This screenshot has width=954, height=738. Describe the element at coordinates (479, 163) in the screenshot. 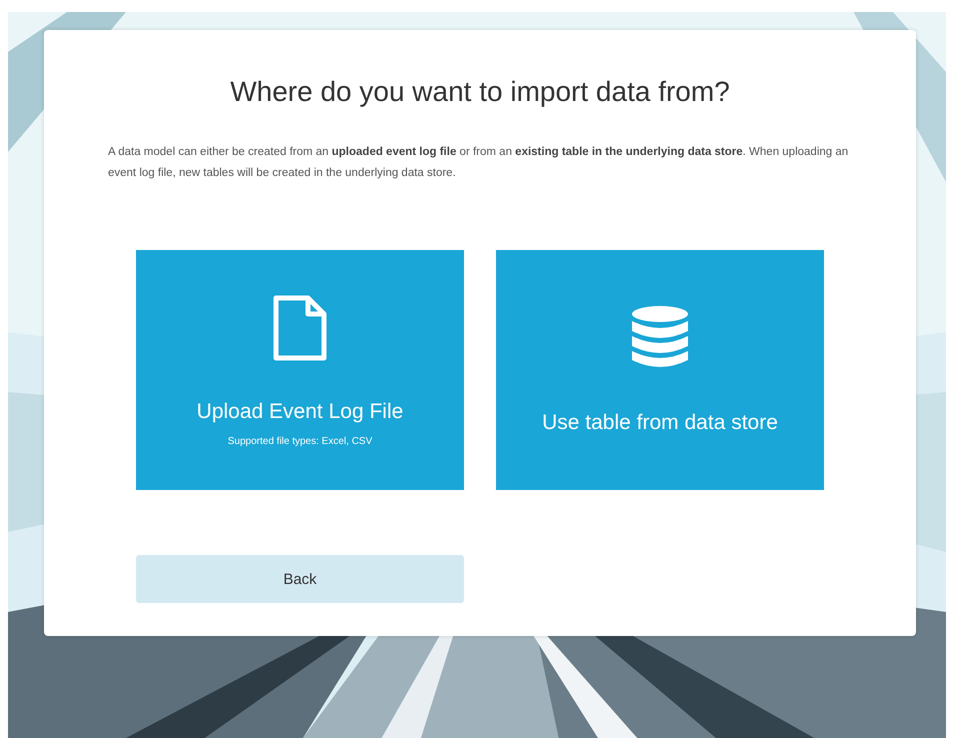

I see `description-text: A data model can either be created from an uploaded event log file or from an existing table in the underlying data store. When uploading an event log file, new tables will be created in the underlying data store.` at that location.